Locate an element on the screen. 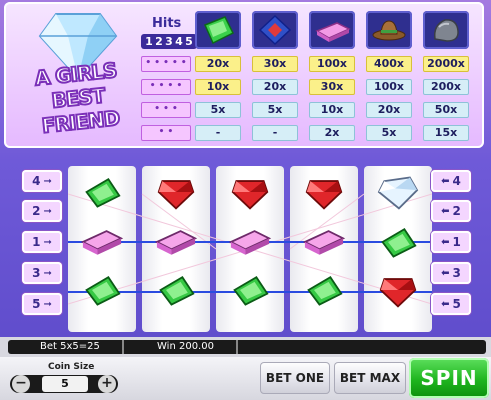 Image resolution: width=491 pixels, height=400 pixels. pay-value: 15x is located at coordinates (446, 133).